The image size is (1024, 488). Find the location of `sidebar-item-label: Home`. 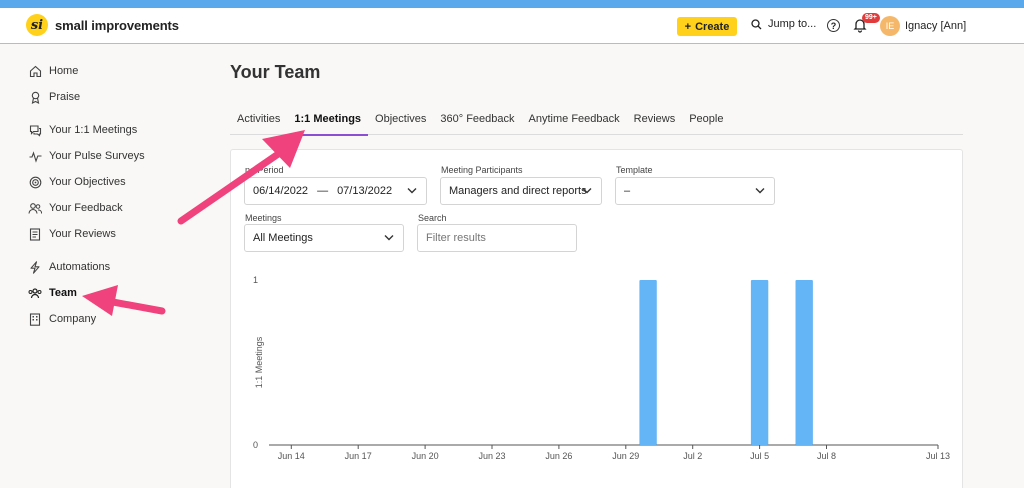

sidebar-item-label: Home is located at coordinates (64, 71).